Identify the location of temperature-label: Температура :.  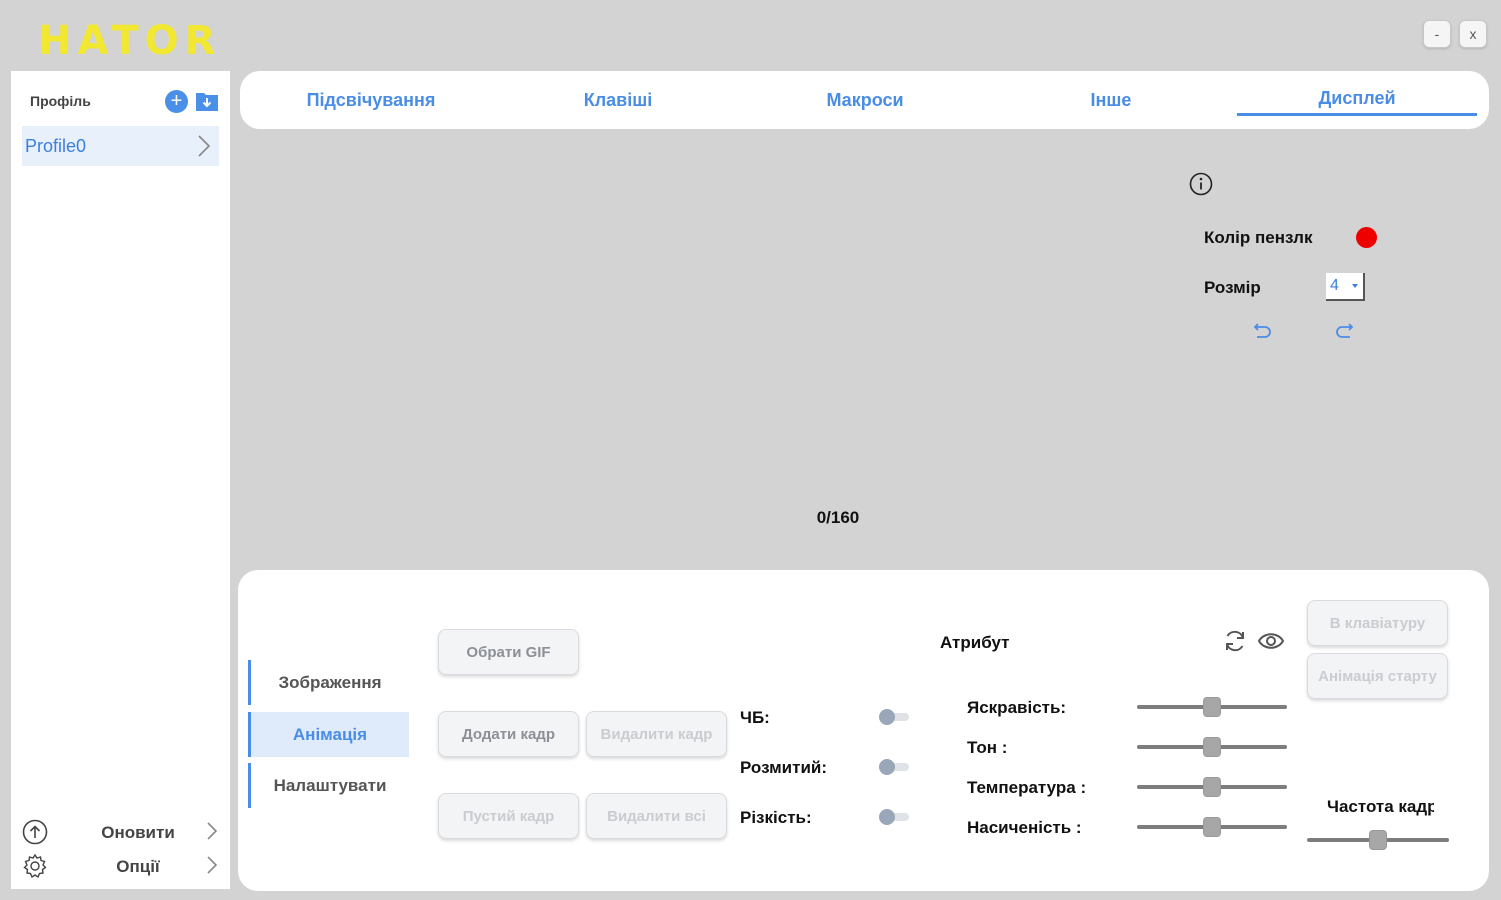
(1027, 787).